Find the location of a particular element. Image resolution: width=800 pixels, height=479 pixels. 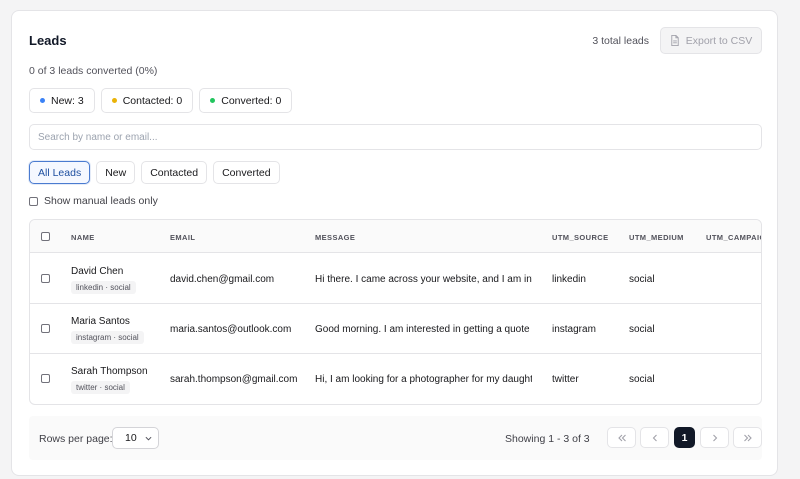

rows-per-page-select: 10 is located at coordinates (135, 438).